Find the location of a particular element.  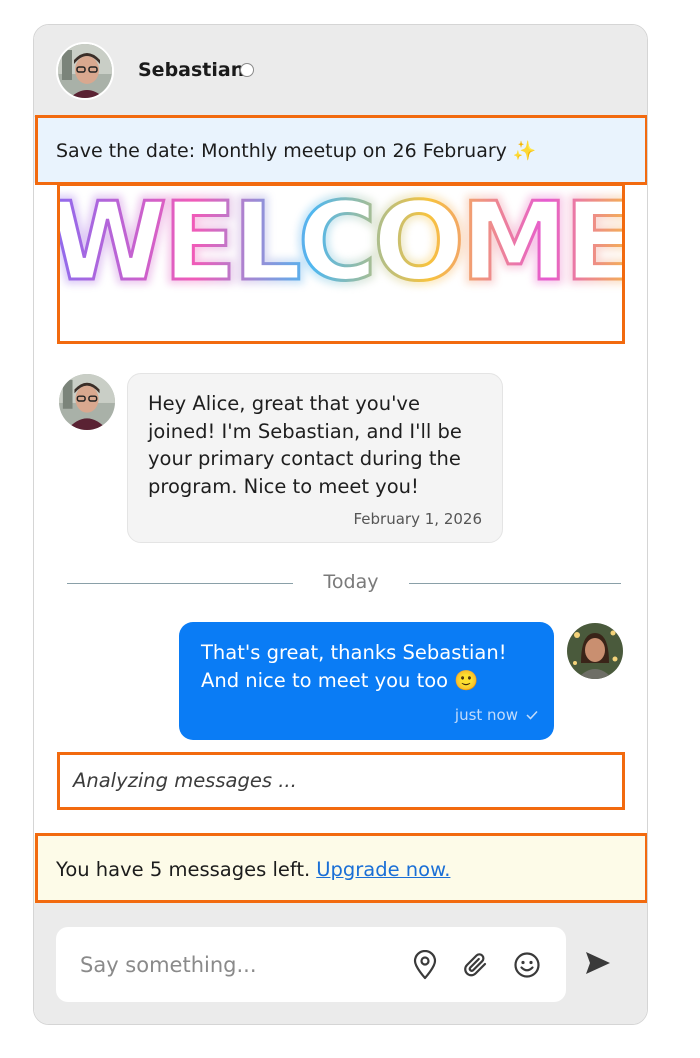

limit-text: You have 5 messages left. is located at coordinates (183, 869).